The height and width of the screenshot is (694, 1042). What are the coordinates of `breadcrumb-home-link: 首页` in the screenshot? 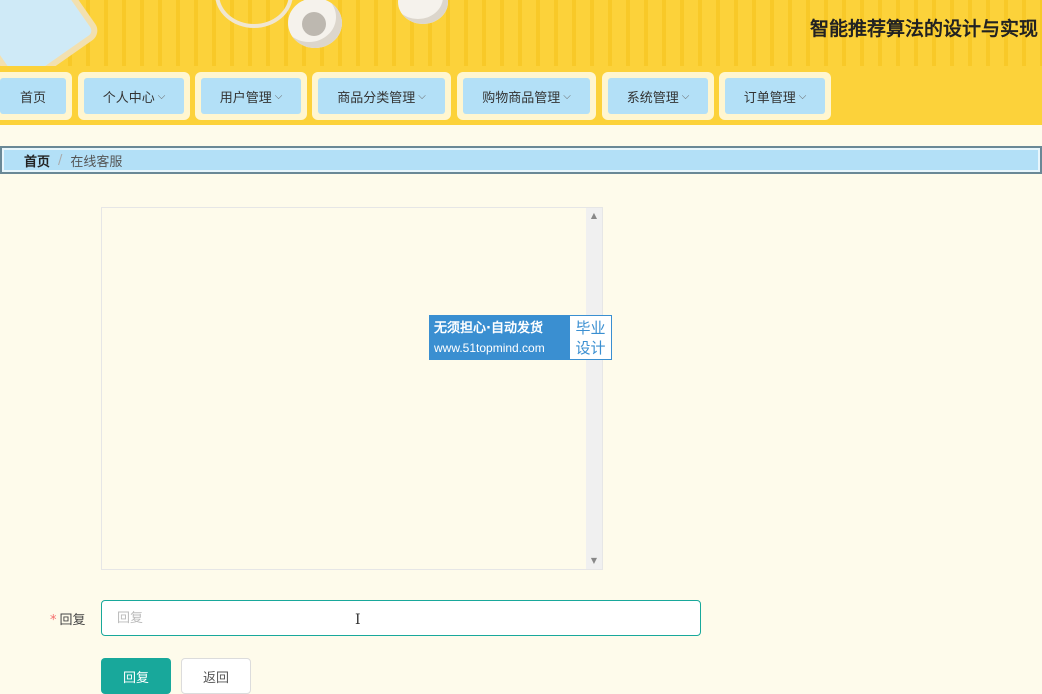 It's located at (37, 160).